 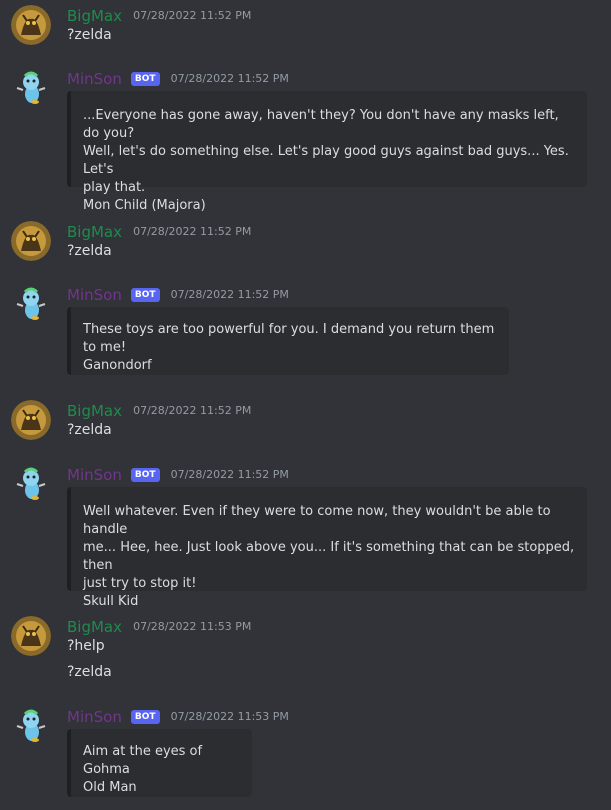 What do you see at coordinates (114, 187) in the screenshot?
I see `embed-line: play that.` at bounding box center [114, 187].